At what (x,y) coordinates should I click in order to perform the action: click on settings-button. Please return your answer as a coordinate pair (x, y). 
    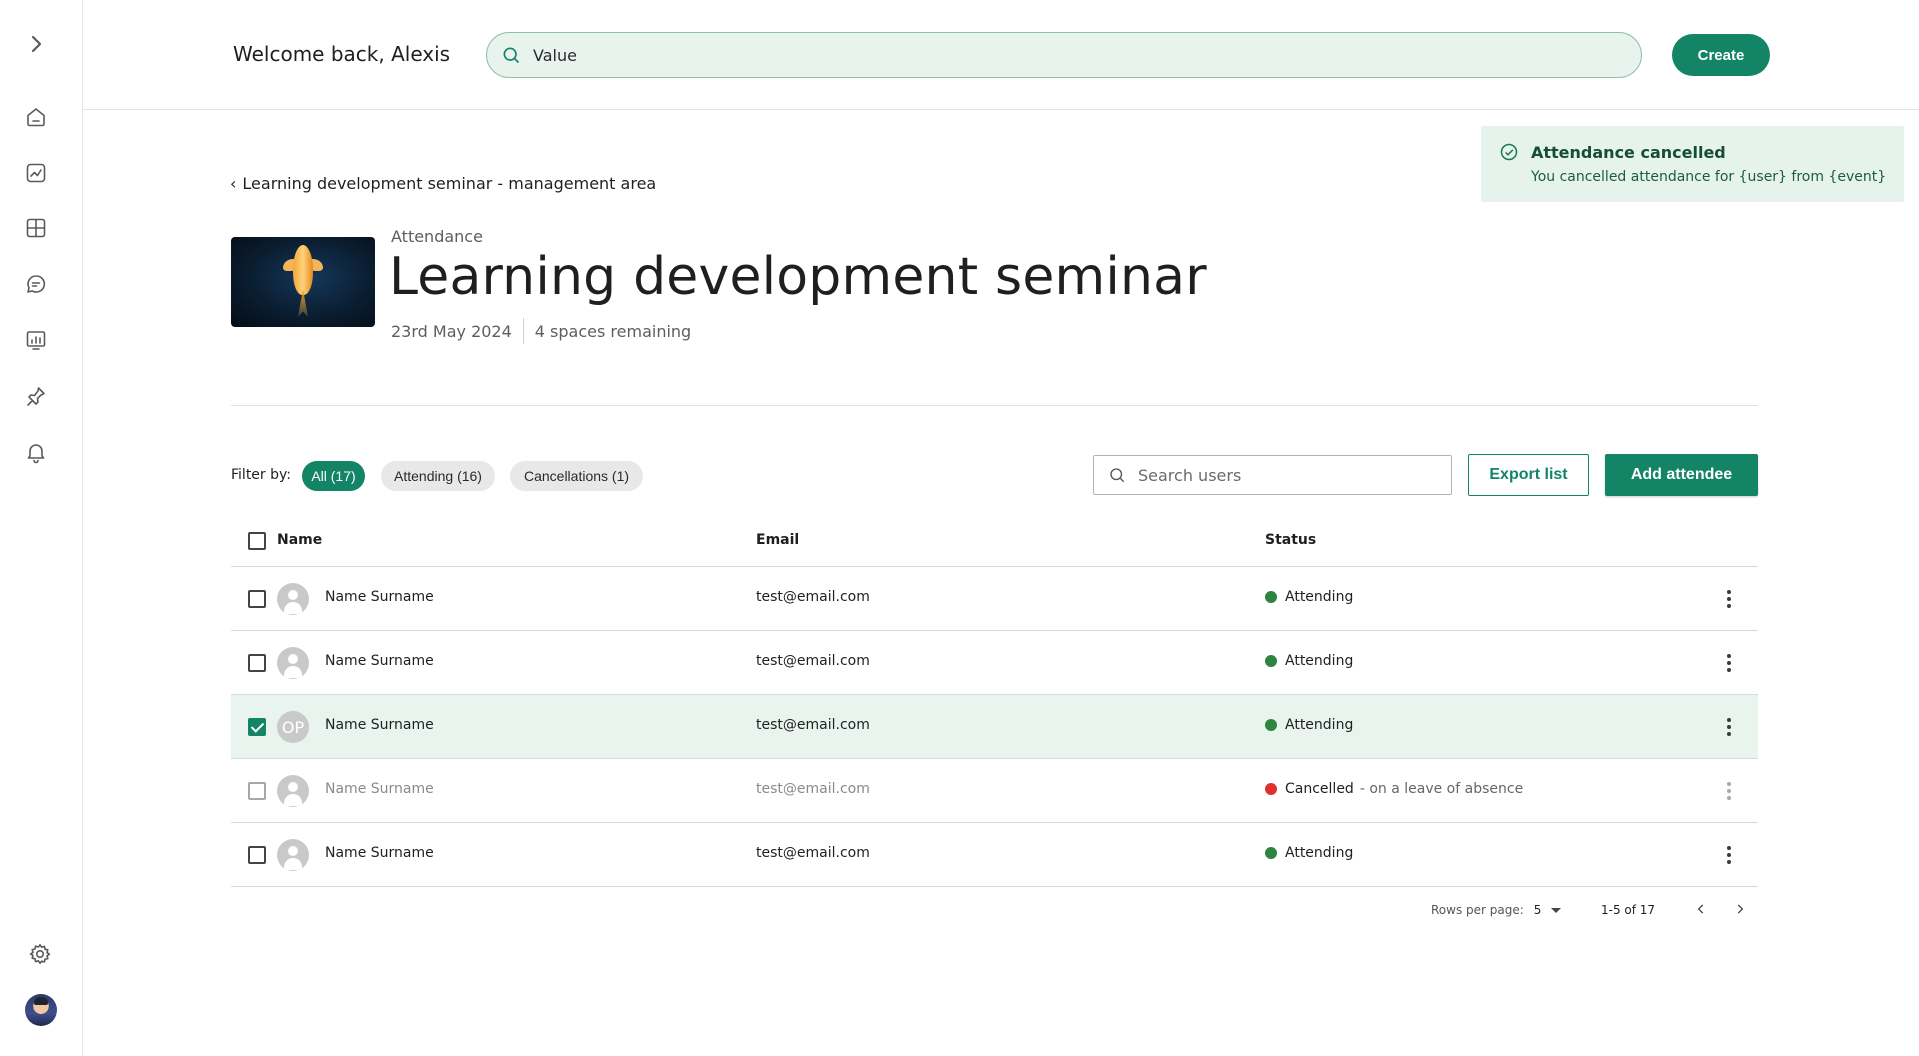
    Looking at the image, I should click on (40, 954).